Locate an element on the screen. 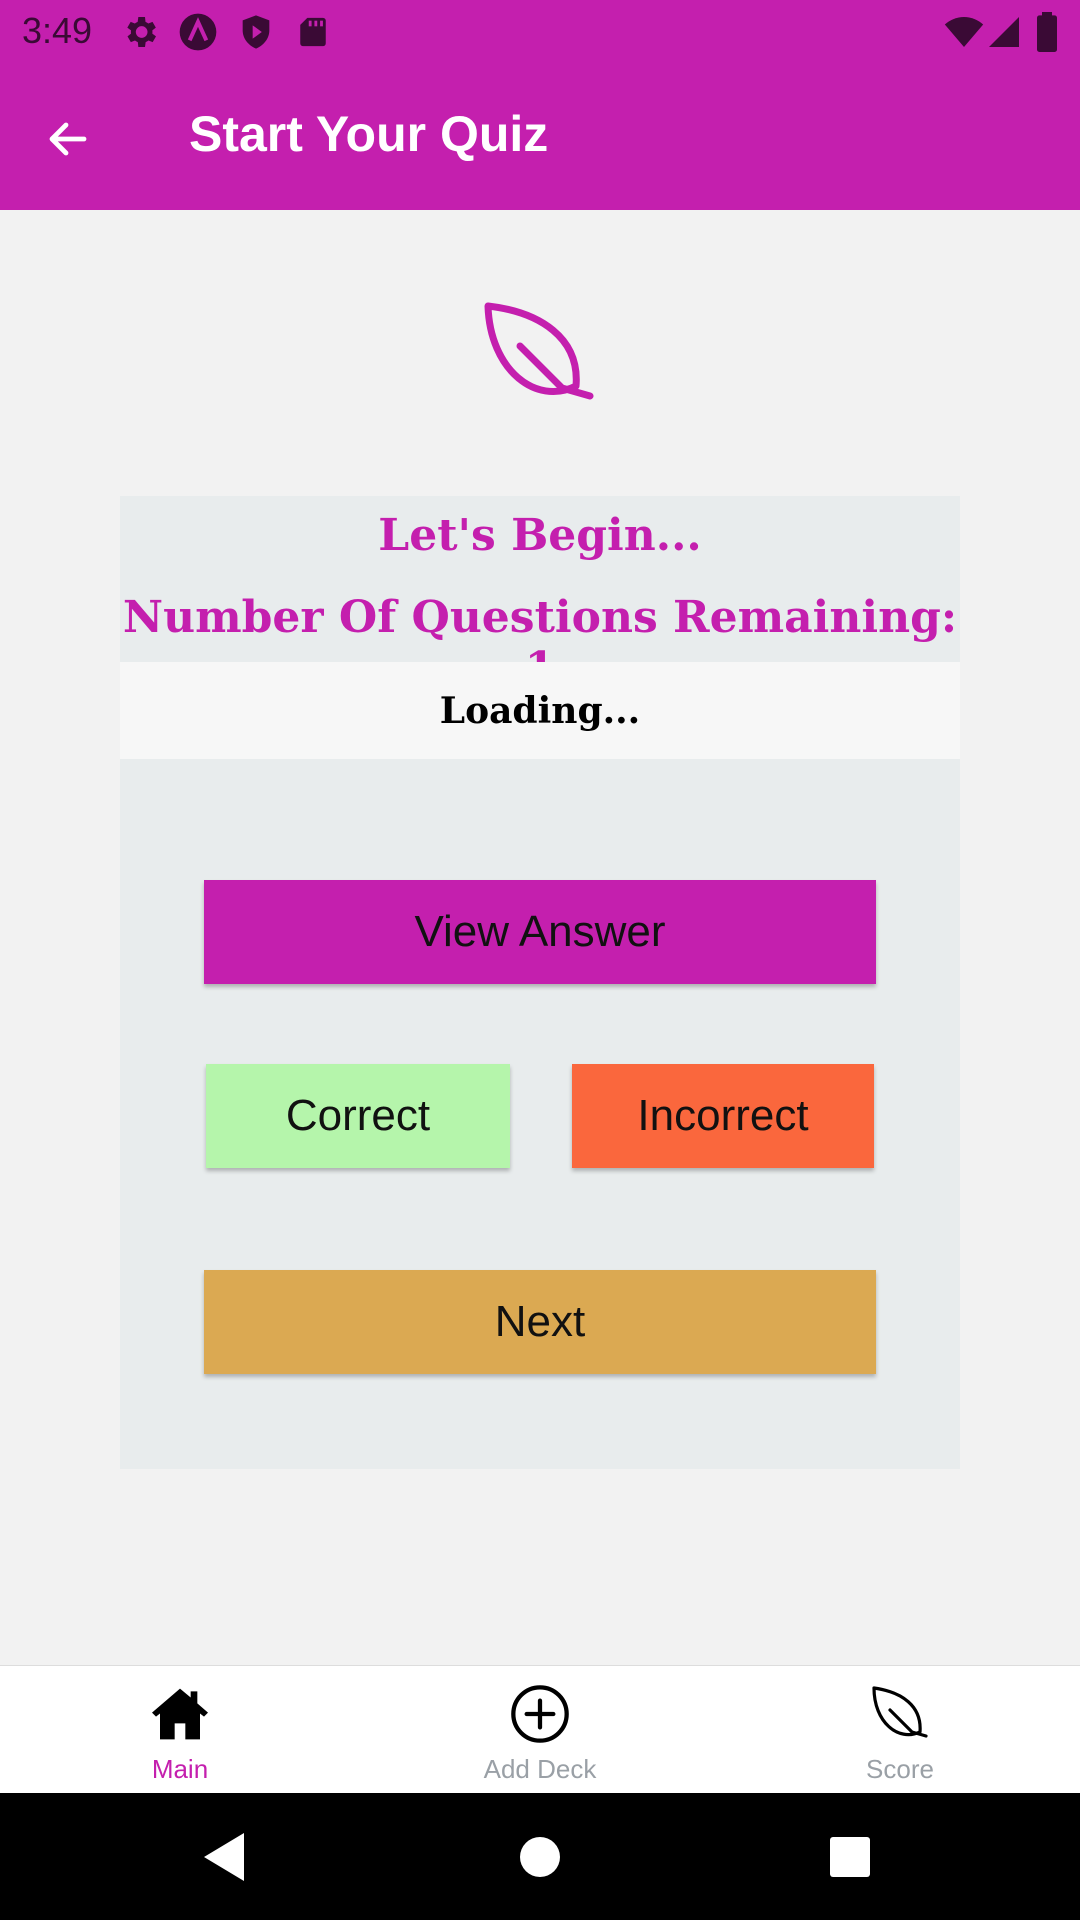  arrow-left-icon is located at coordinates (68, 139).